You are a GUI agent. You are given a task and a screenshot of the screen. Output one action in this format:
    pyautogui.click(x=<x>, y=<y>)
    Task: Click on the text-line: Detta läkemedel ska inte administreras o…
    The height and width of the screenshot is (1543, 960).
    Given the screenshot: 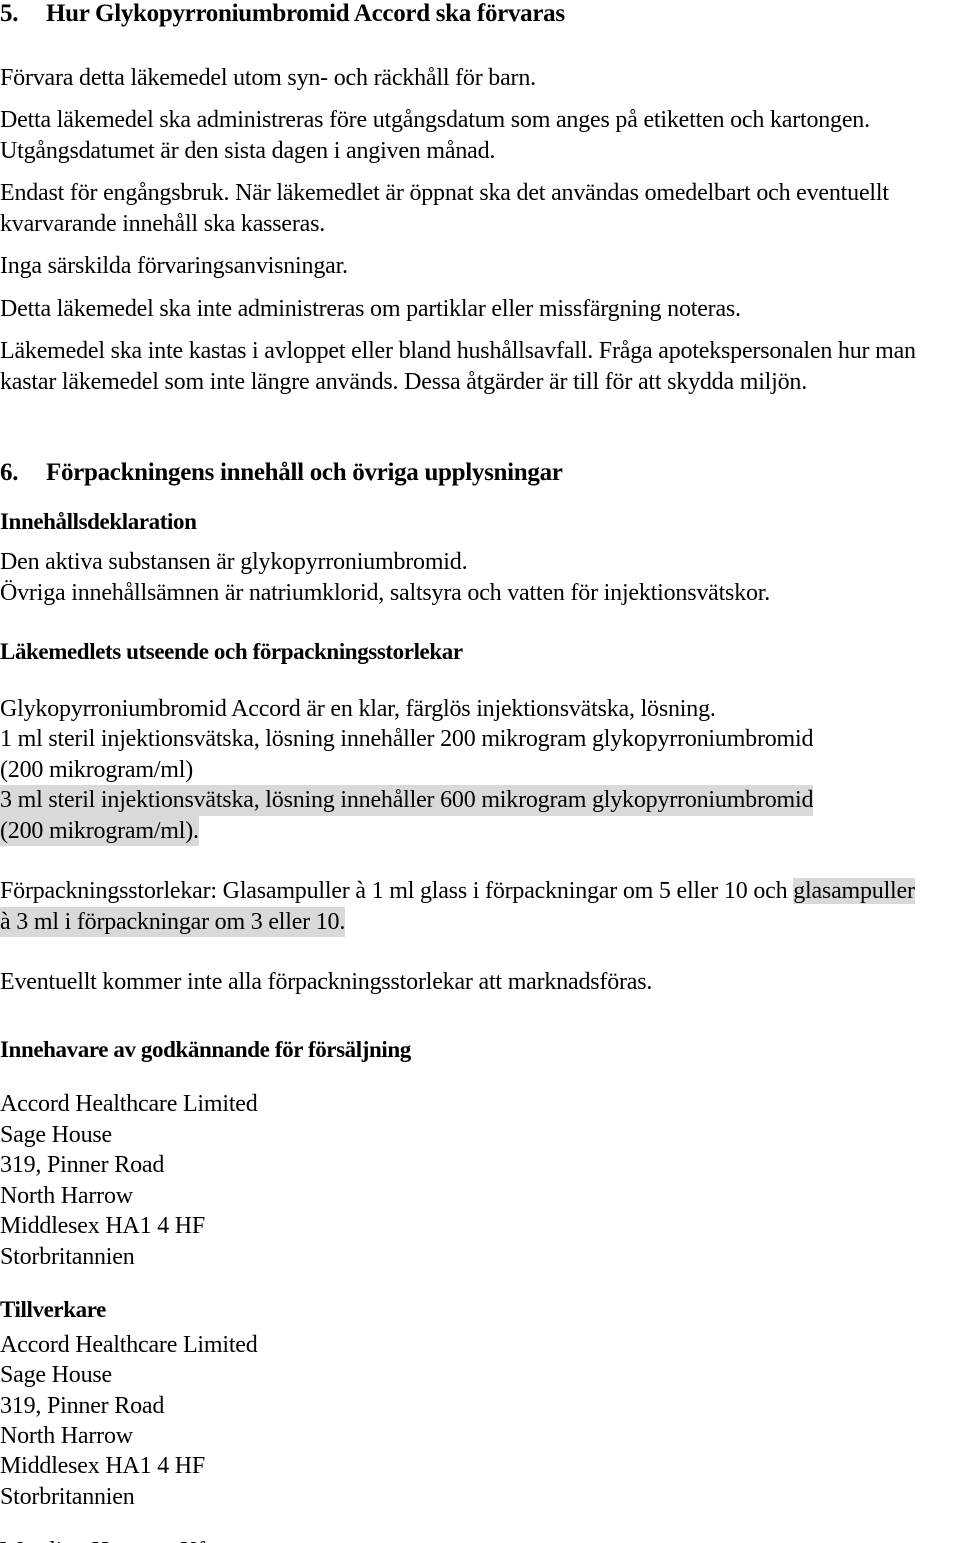 What is the action you would take?
    pyautogui.click(x=370, y=308)
    